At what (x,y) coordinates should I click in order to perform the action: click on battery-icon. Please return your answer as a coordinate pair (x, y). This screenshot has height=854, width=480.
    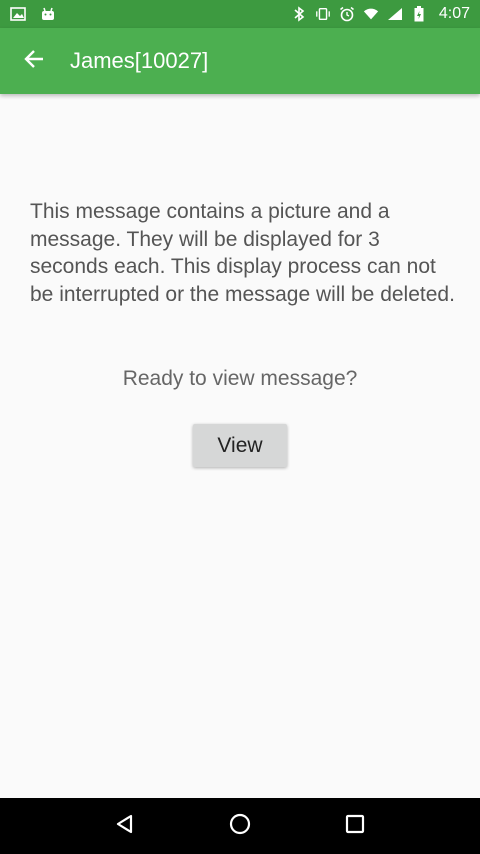
    Looking at the image, I should click on (419, 14).